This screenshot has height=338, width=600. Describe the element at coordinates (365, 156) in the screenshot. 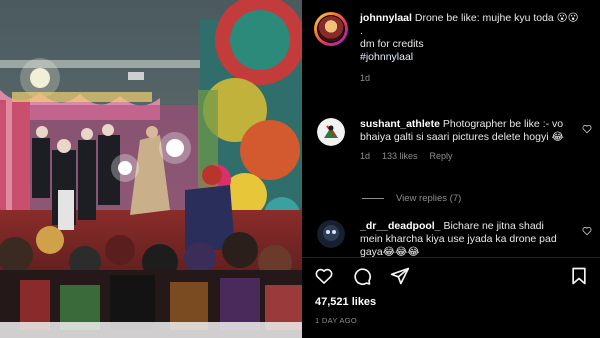

I see `comment-age: 1d` at that location.